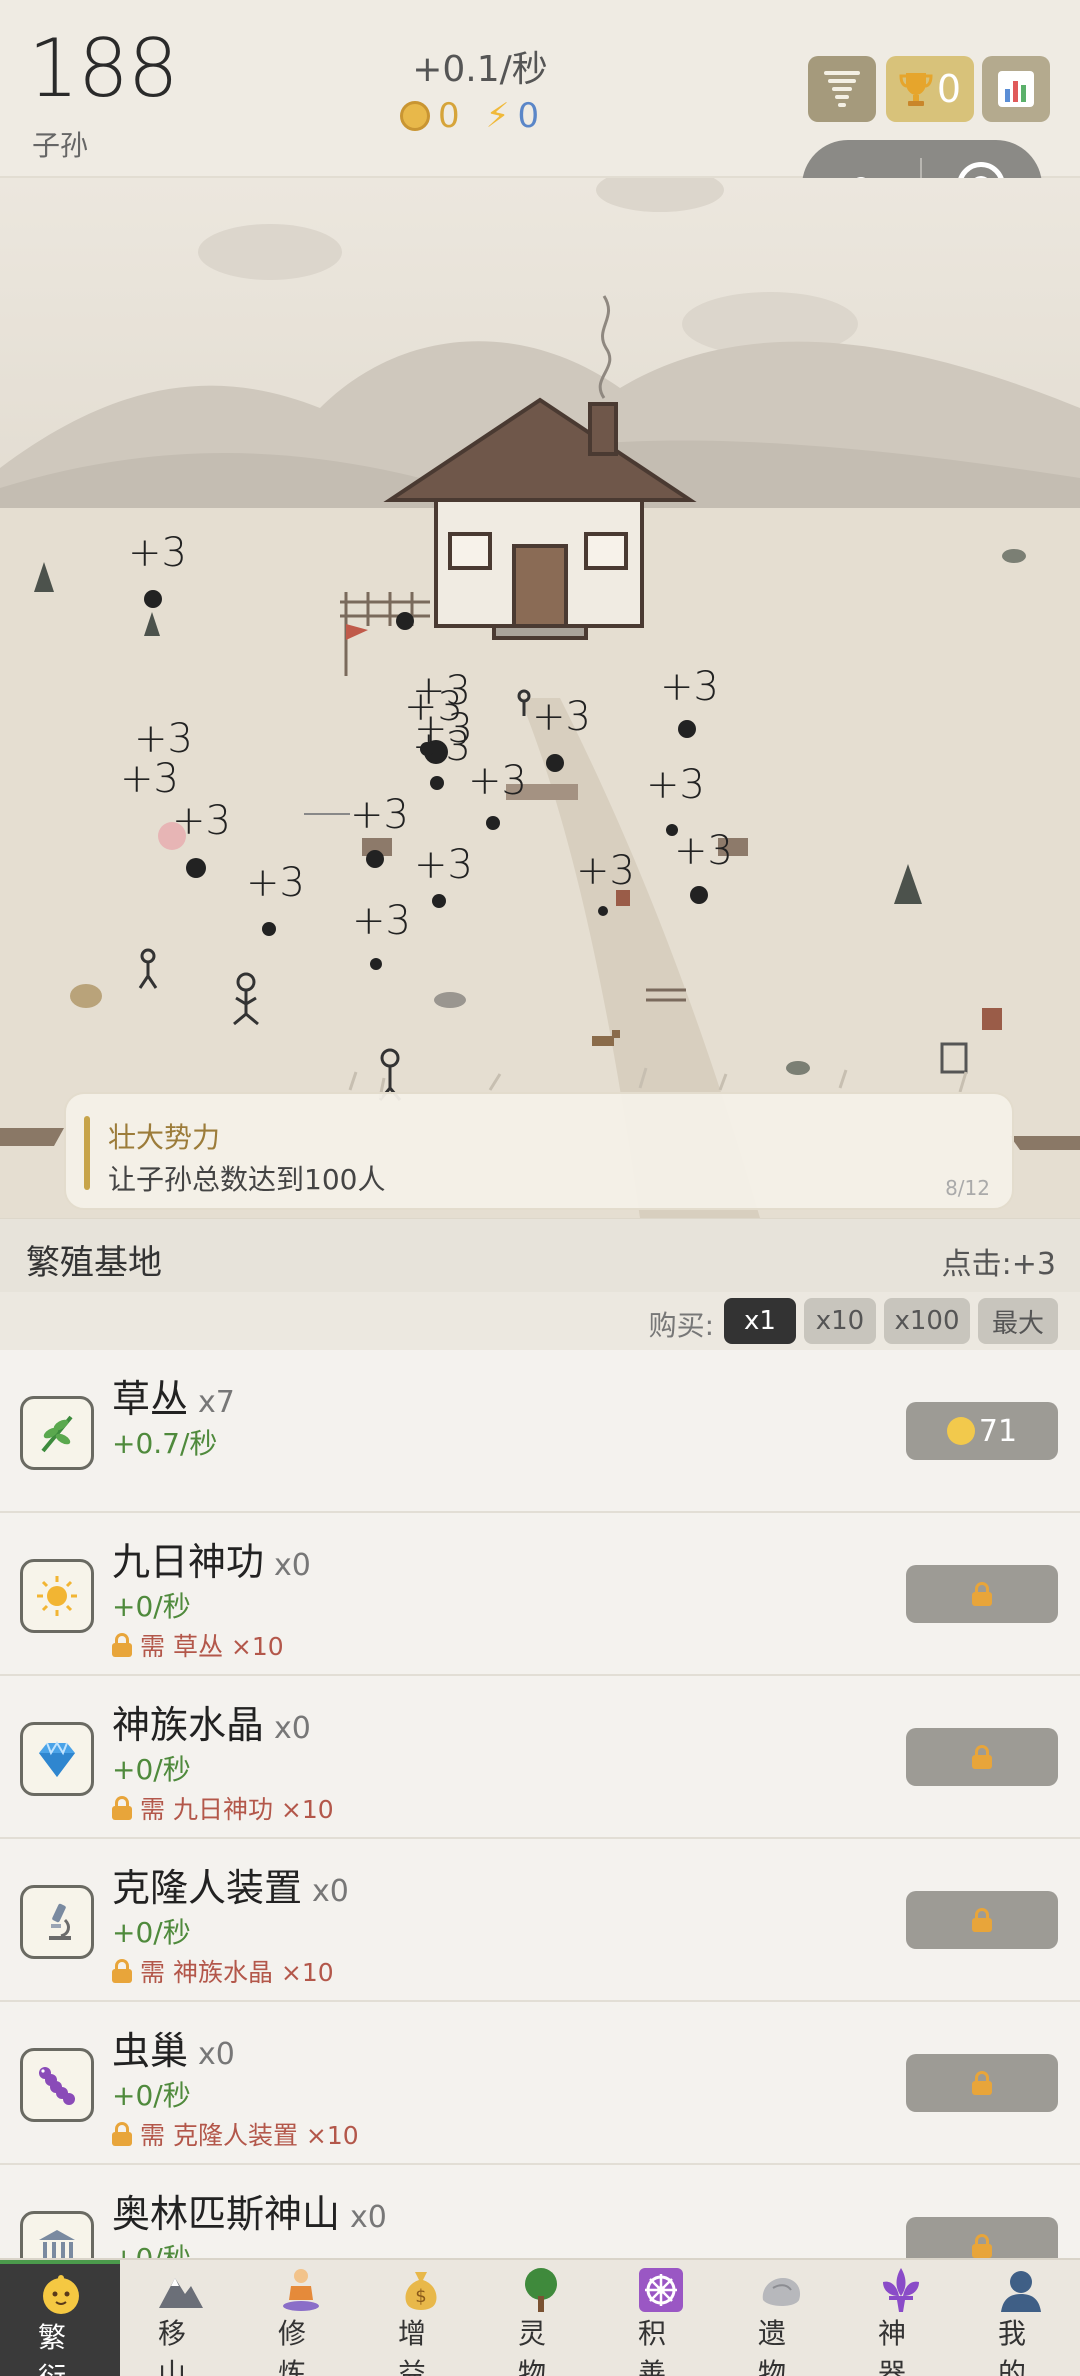 The width and height of the screenshot is (1080, 2376). I want to click on tab-label: 灵物, so click(532, 2346).